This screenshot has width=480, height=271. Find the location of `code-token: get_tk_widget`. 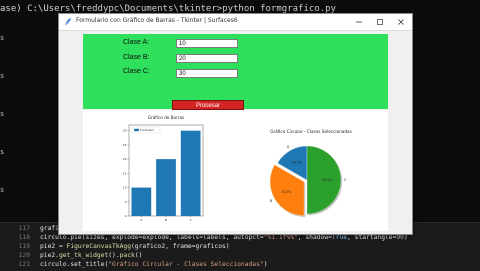

code-token: get_tk_widget is located at coordinates (83, 255).